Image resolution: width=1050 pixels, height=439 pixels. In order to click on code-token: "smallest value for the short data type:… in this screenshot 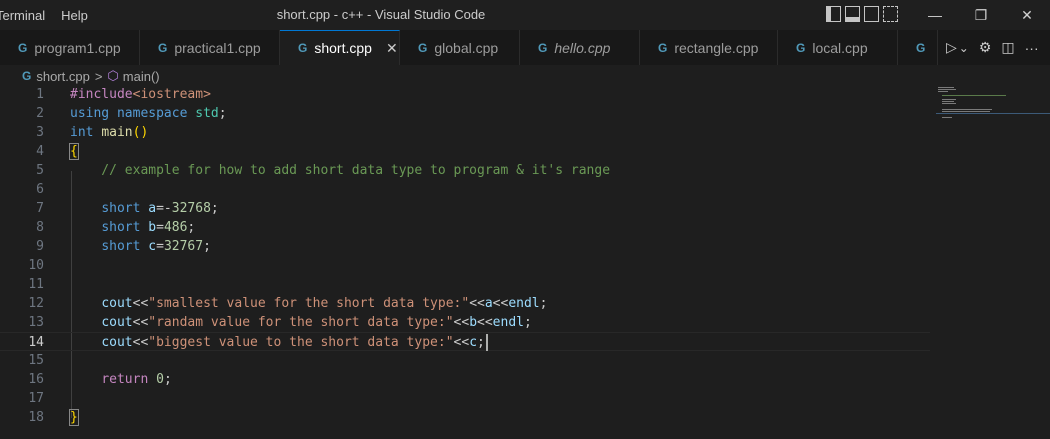, I will do `click(309, 303)`.